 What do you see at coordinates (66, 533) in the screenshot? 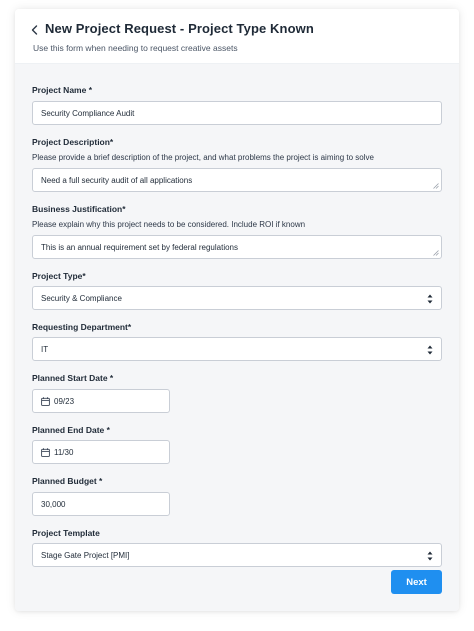
I see `project-template-label: Project Template` at bounding box center [66, 533].